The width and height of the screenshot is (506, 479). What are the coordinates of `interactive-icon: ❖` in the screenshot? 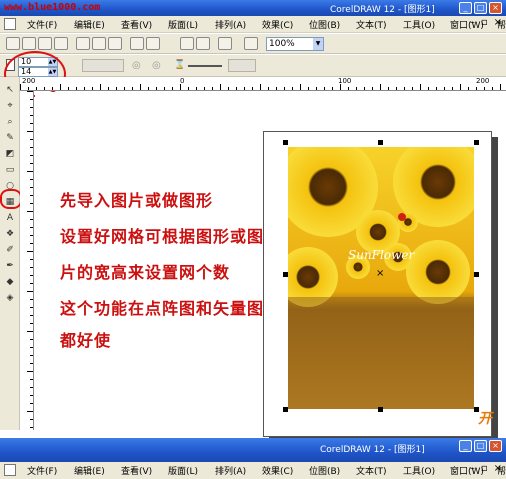 It's located at (10, 234).